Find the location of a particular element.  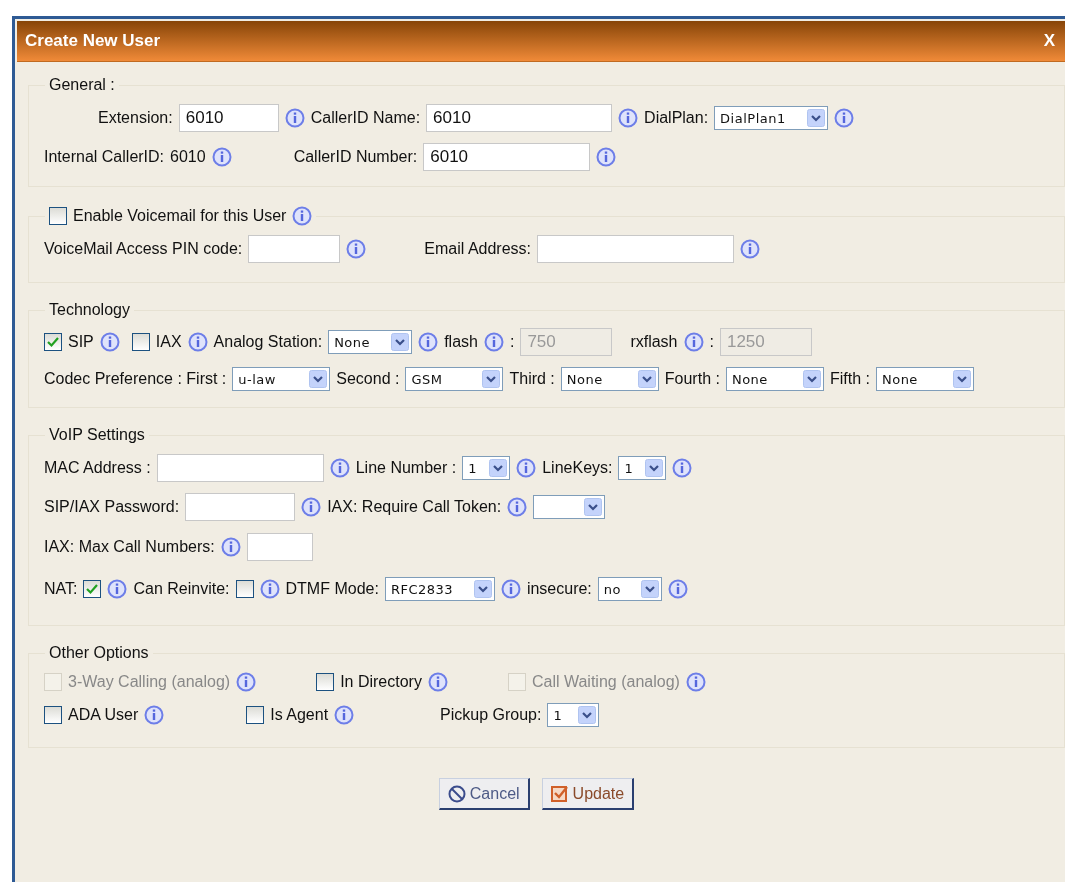

field-label: Line Number : is located at coordinates (406, 468).